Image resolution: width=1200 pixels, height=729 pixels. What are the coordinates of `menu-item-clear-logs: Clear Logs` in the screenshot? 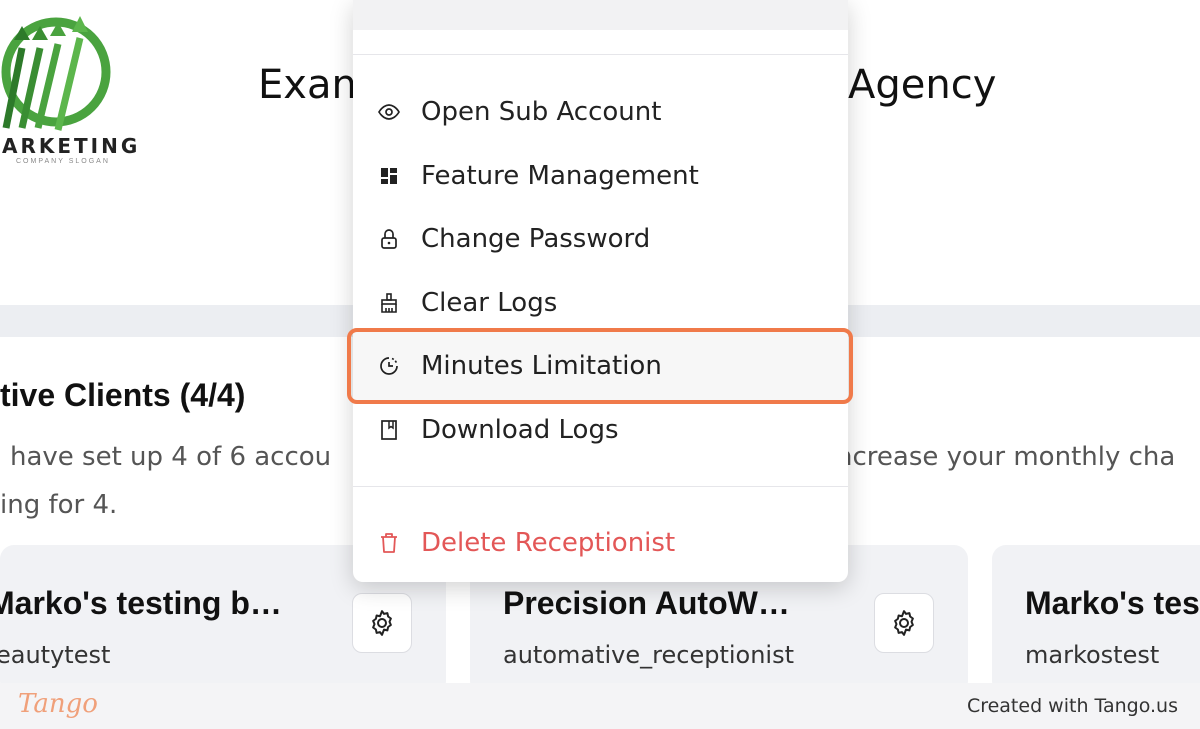 It's located at (600, 303).